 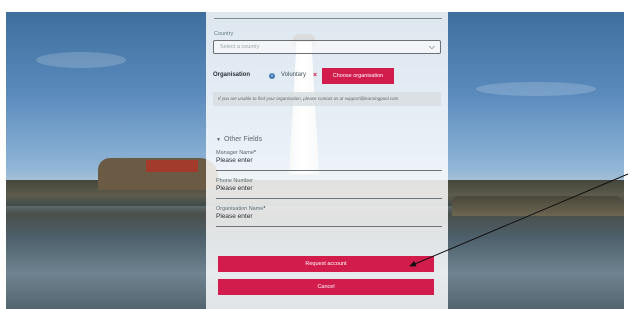 What do you see at coordinates (328, 18) in the screenshot?
I see `divider` at bounding box center [328, 18].